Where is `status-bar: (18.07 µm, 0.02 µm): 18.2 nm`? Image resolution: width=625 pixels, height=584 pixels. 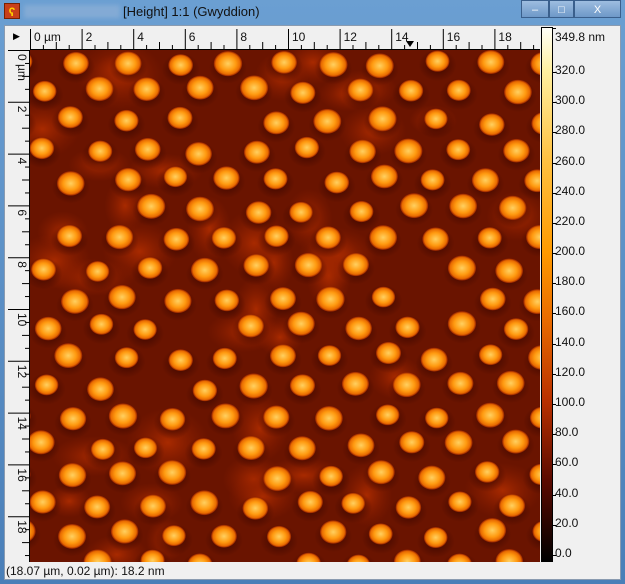
status-bar: (18.07 µm, 0.02 µm): 18.2 nm is located at coordinates (85, 571).